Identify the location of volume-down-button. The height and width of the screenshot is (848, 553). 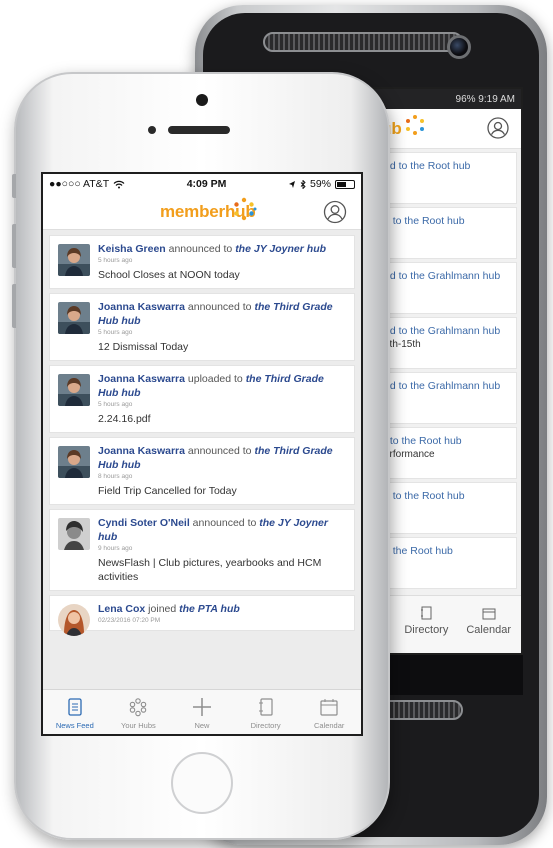
(14, 306).